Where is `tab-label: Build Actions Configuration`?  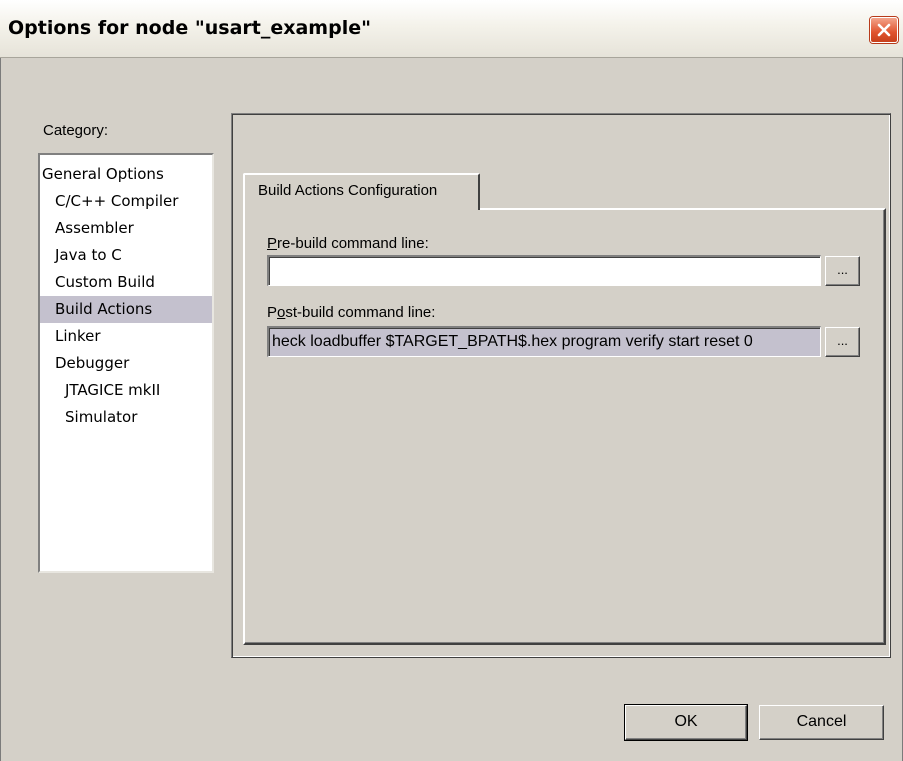
tab-label: Build Actions Configuration is located at coordinates (348, 190).